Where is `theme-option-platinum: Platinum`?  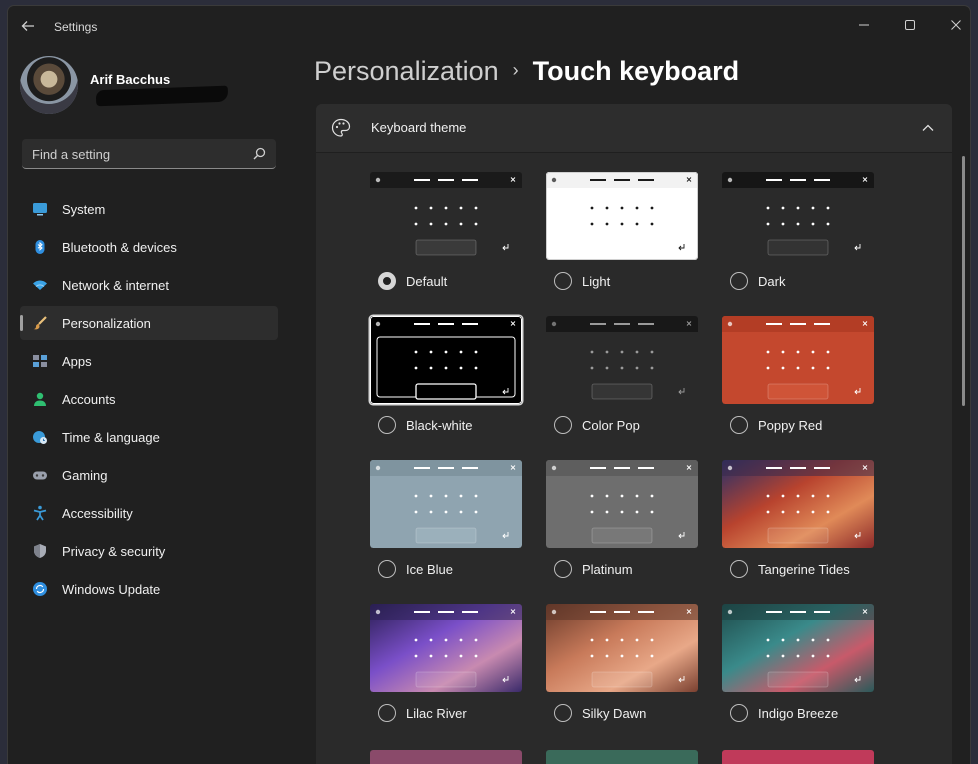
theme-option-platinum: Platinum is located at coordinates (623, 530).